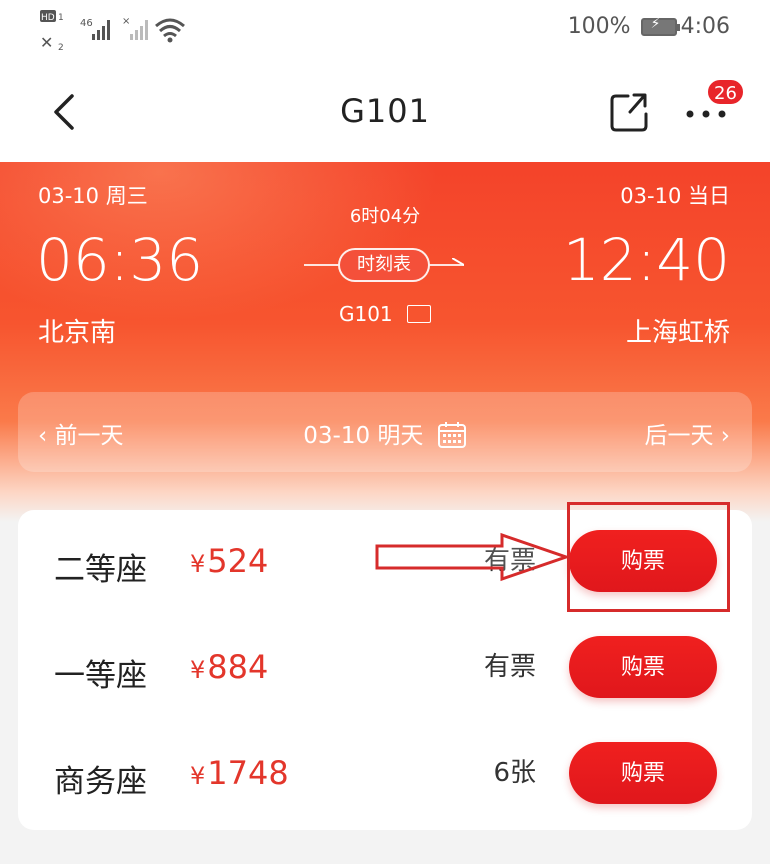  I want to click on seat-row-first-class: 一等座 ¥884 有票 购票, so click(385, 669).